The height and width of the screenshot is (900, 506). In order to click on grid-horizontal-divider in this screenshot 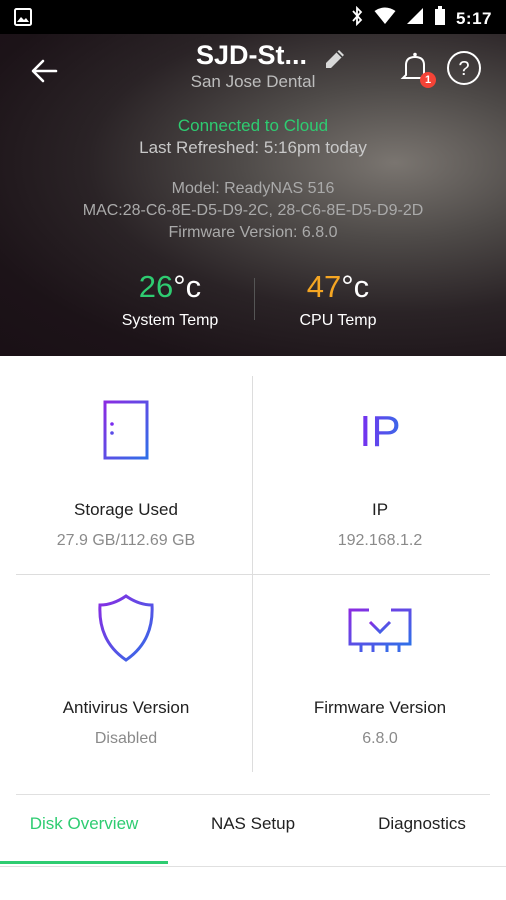, I will do `click(253, 574)`.